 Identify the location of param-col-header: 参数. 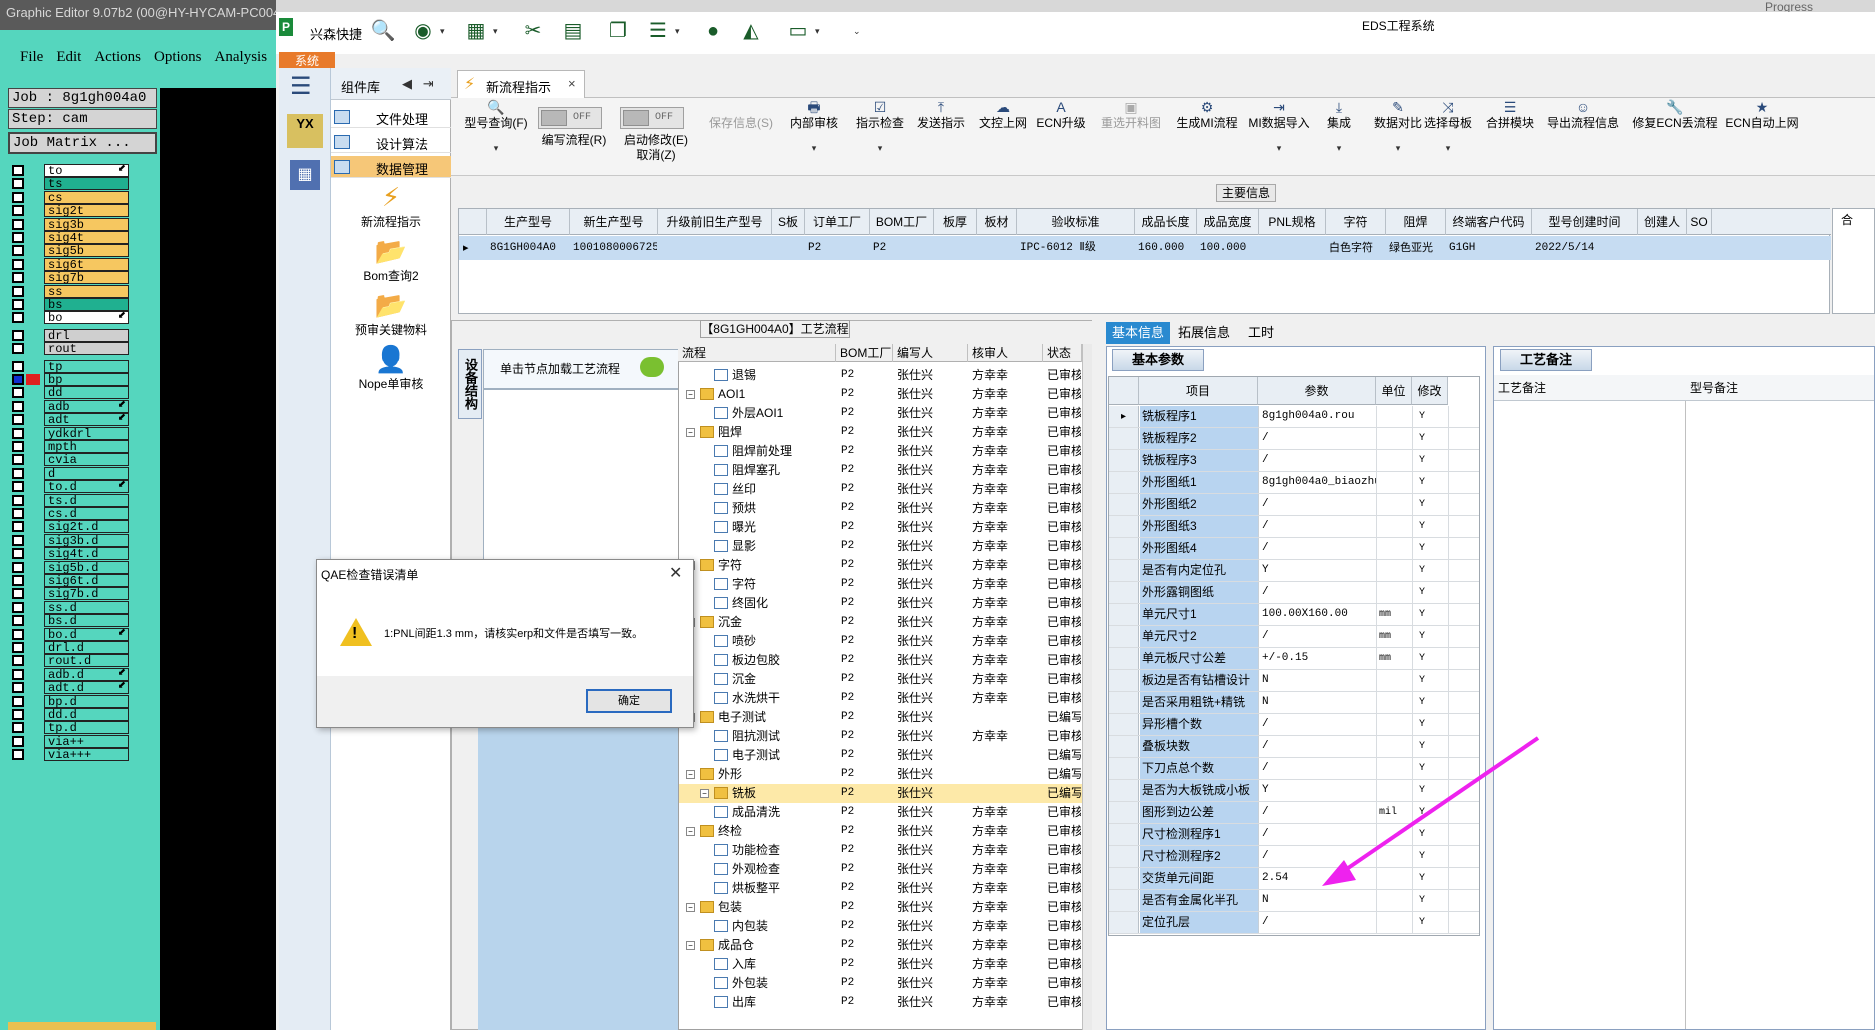
(1317, 391).